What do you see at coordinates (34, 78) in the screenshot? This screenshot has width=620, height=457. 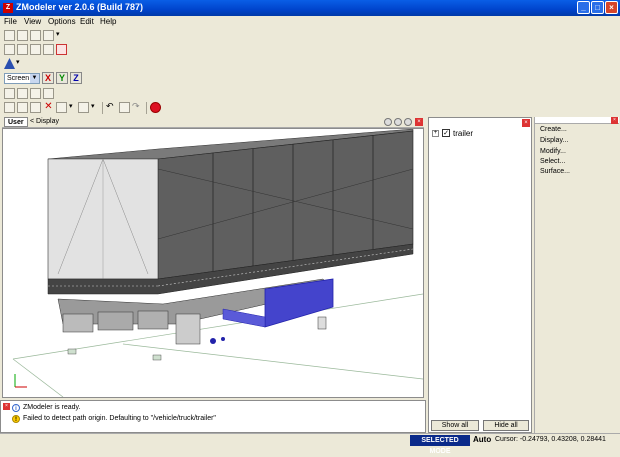 I see `chevron-down-icon: ▼` at bounding box center [34, 78].